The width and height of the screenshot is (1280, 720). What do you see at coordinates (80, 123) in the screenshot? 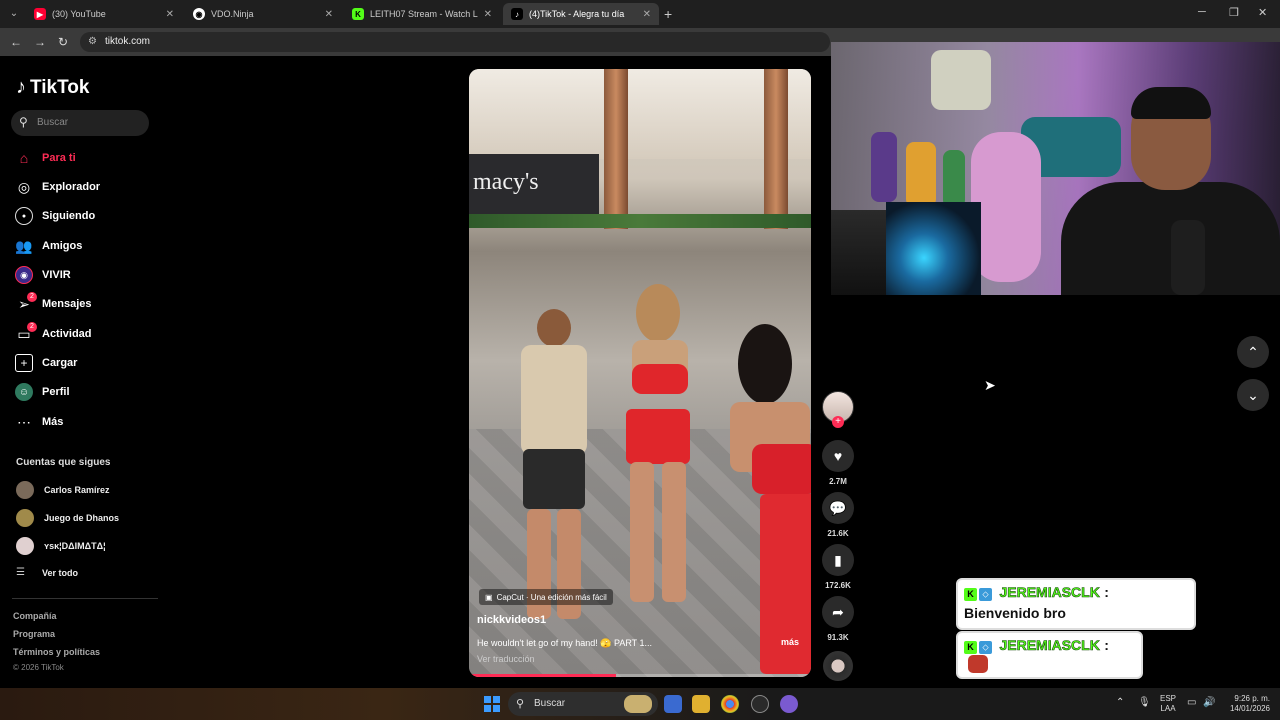
I see `search-input: ⚲ Buscar` at bounding box center [80, 123].